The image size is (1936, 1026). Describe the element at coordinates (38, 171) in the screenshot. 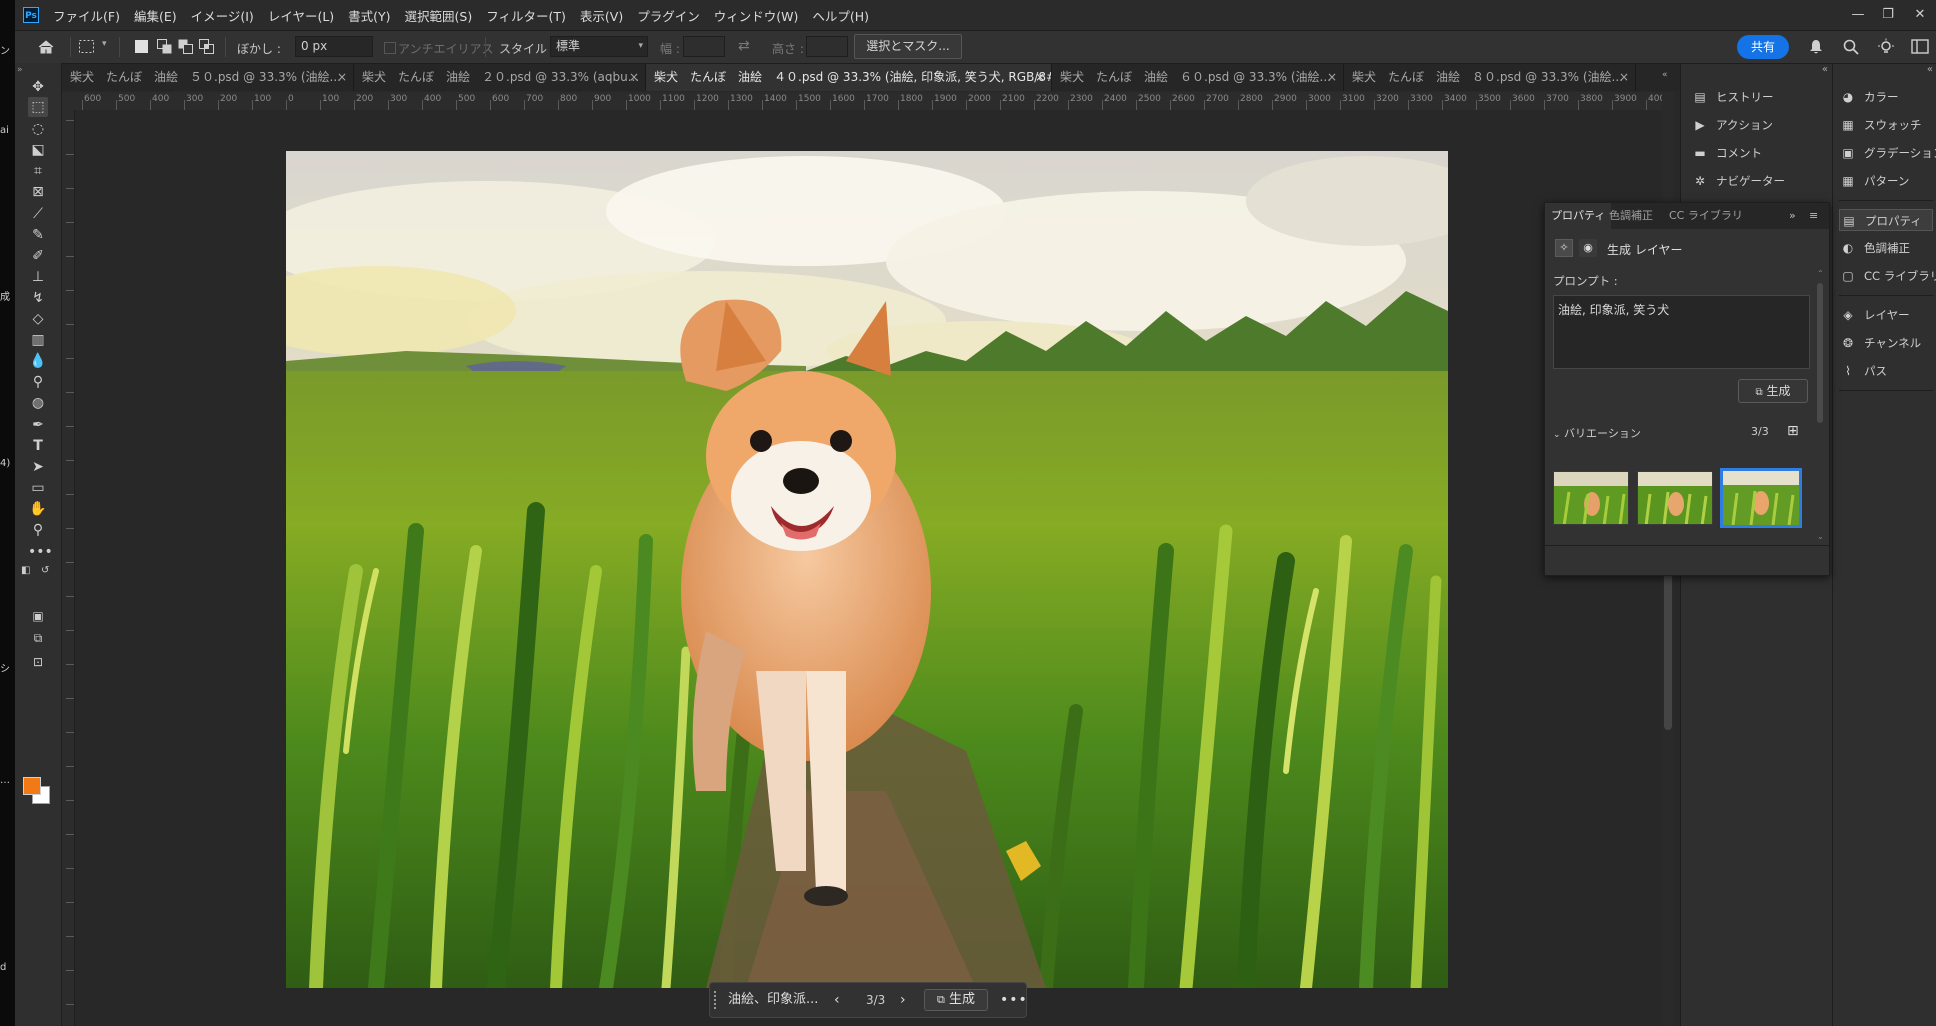

I see `crop-tool-icon: ⌗` at that location.